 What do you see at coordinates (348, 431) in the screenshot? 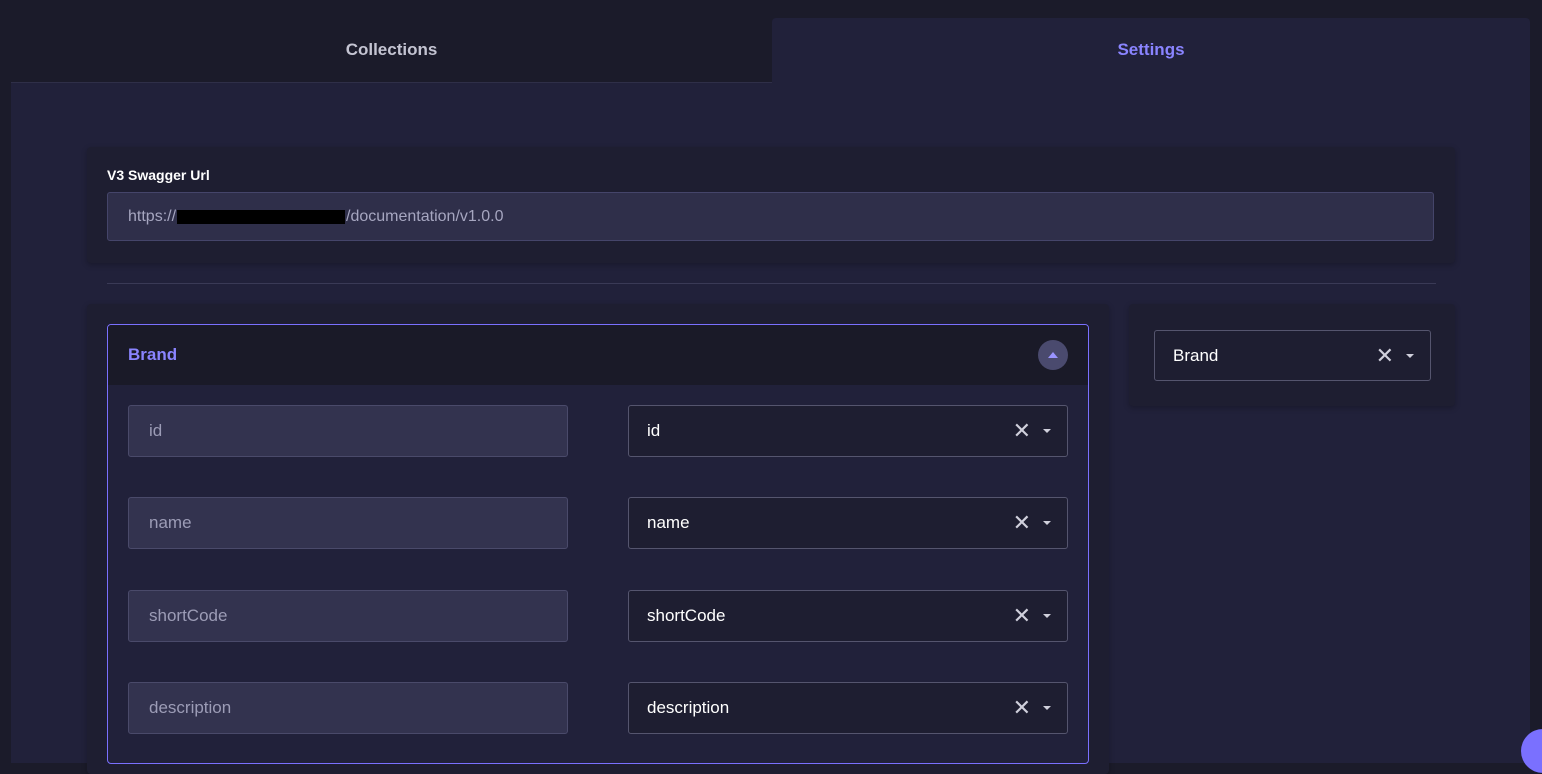
I see `field-input-id: id` at bounding box center [348, 431].